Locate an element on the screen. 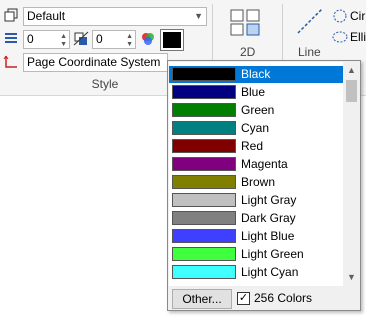 This screenshot has width=366, height=319. line-tool-label: Line is located at coordinates (309, 52).